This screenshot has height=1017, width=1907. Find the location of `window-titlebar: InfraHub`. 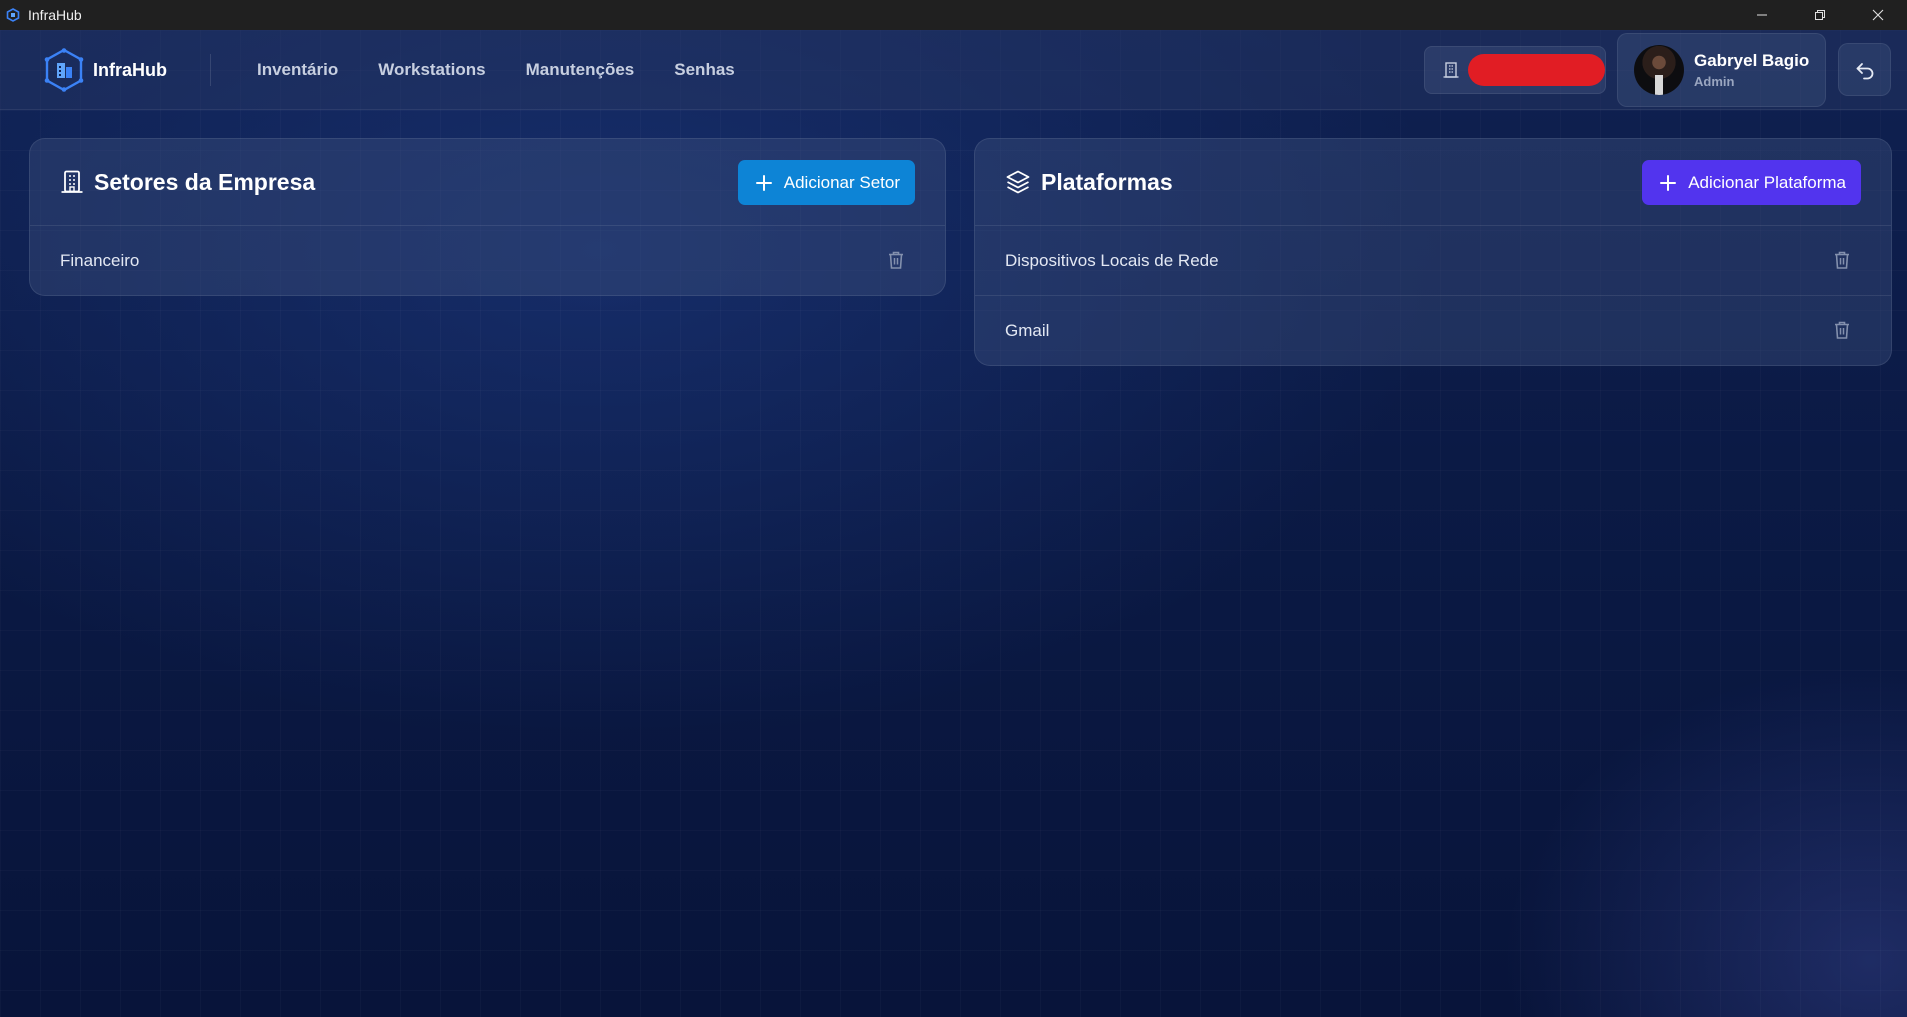

window-titlebar: InfraHub is located at coordinates (953, 15).